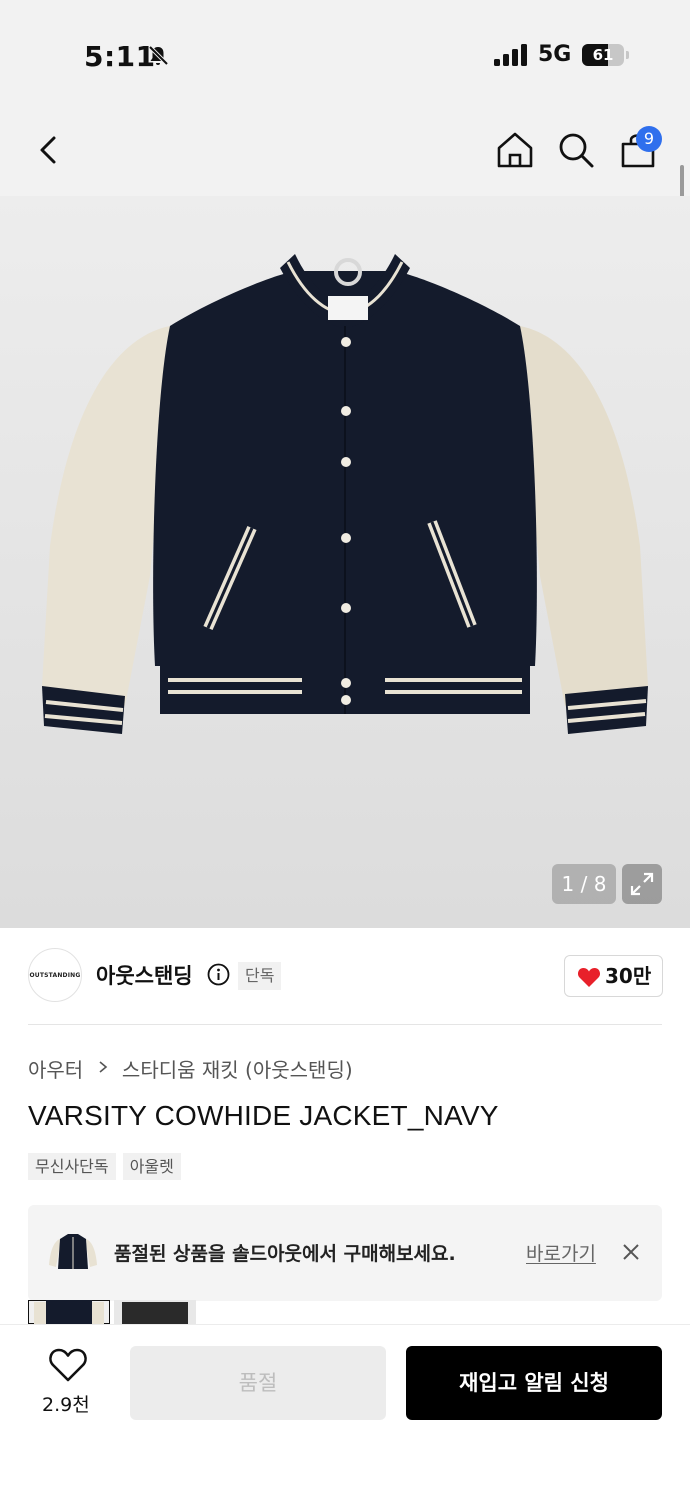 The height and width of the screenshot is (1500, 690). Describe the element at coordinates (589, 977) in the screenshot. I see `heart-filled-icon` at that location.